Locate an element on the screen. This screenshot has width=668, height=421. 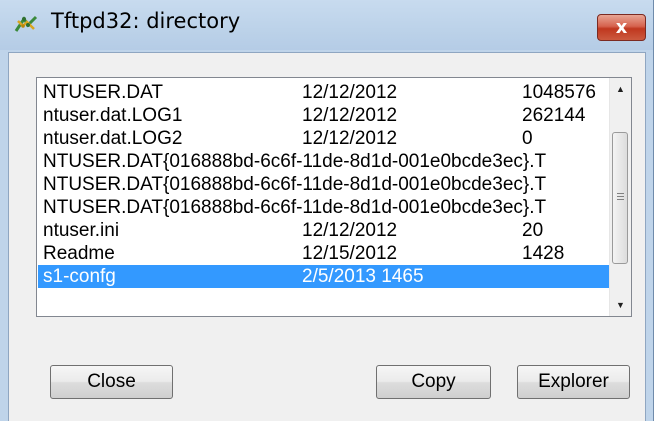
tftpd32-app-icon is located at coordinates (26, 25).